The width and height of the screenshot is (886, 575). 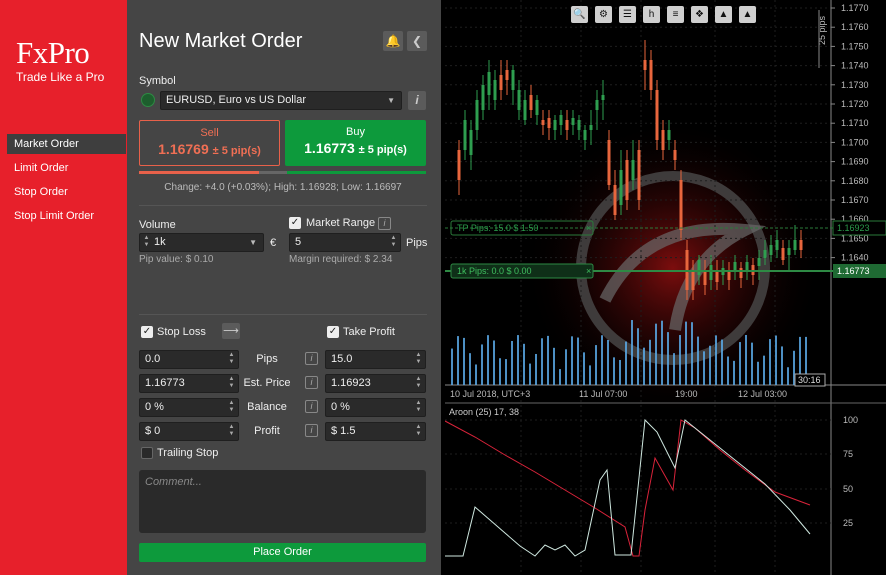 I want to click on volume-stepper-icon: ▲ ▼, so click(x=146, y=242).